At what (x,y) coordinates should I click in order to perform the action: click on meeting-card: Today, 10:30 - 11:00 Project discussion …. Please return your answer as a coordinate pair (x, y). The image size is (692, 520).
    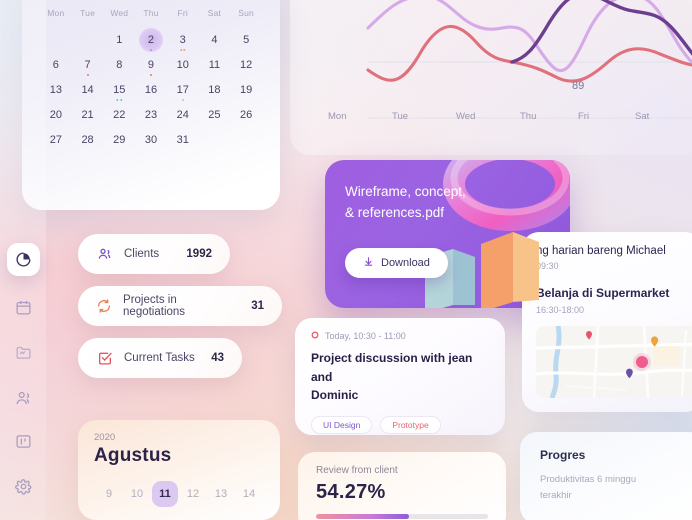
    Looking at the image, I should click on (400, 376).